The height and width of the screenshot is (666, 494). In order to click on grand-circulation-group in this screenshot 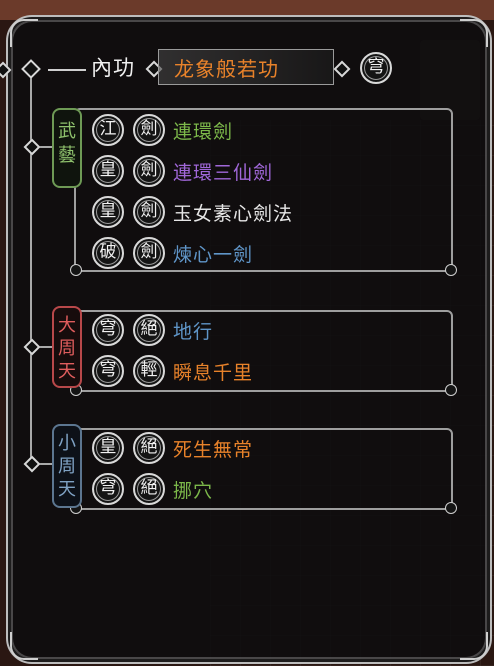, I will do `click(263, 353)`.